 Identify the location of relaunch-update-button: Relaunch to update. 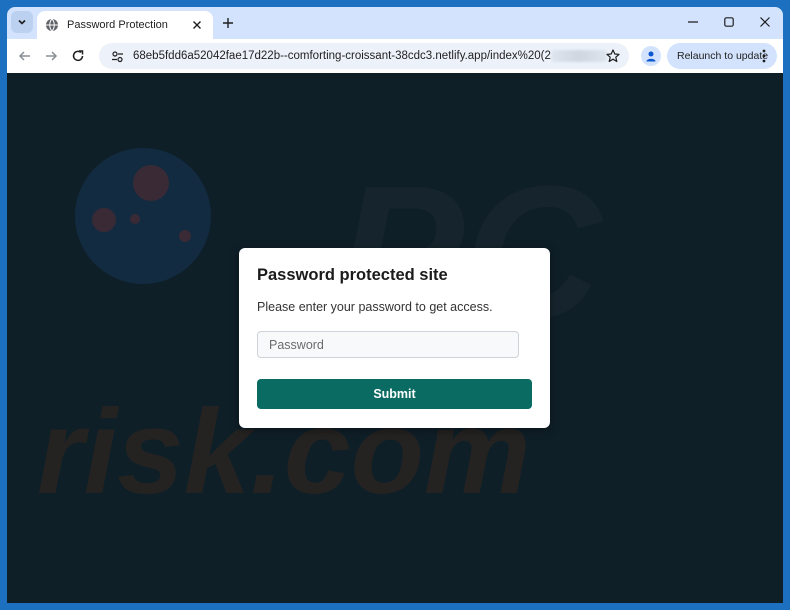
(722, 56).